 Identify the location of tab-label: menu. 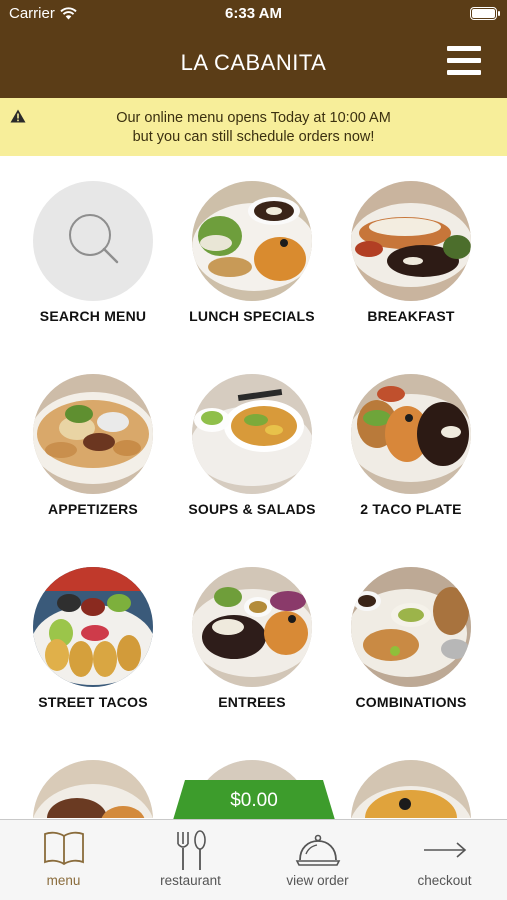
(63, 880).